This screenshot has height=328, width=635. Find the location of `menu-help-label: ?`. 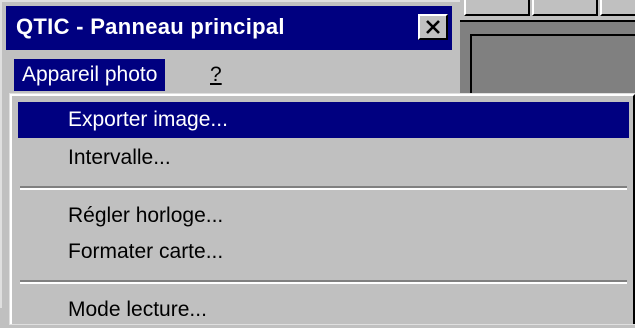

menu-help-label: ? is located at coordinates (216, 74).